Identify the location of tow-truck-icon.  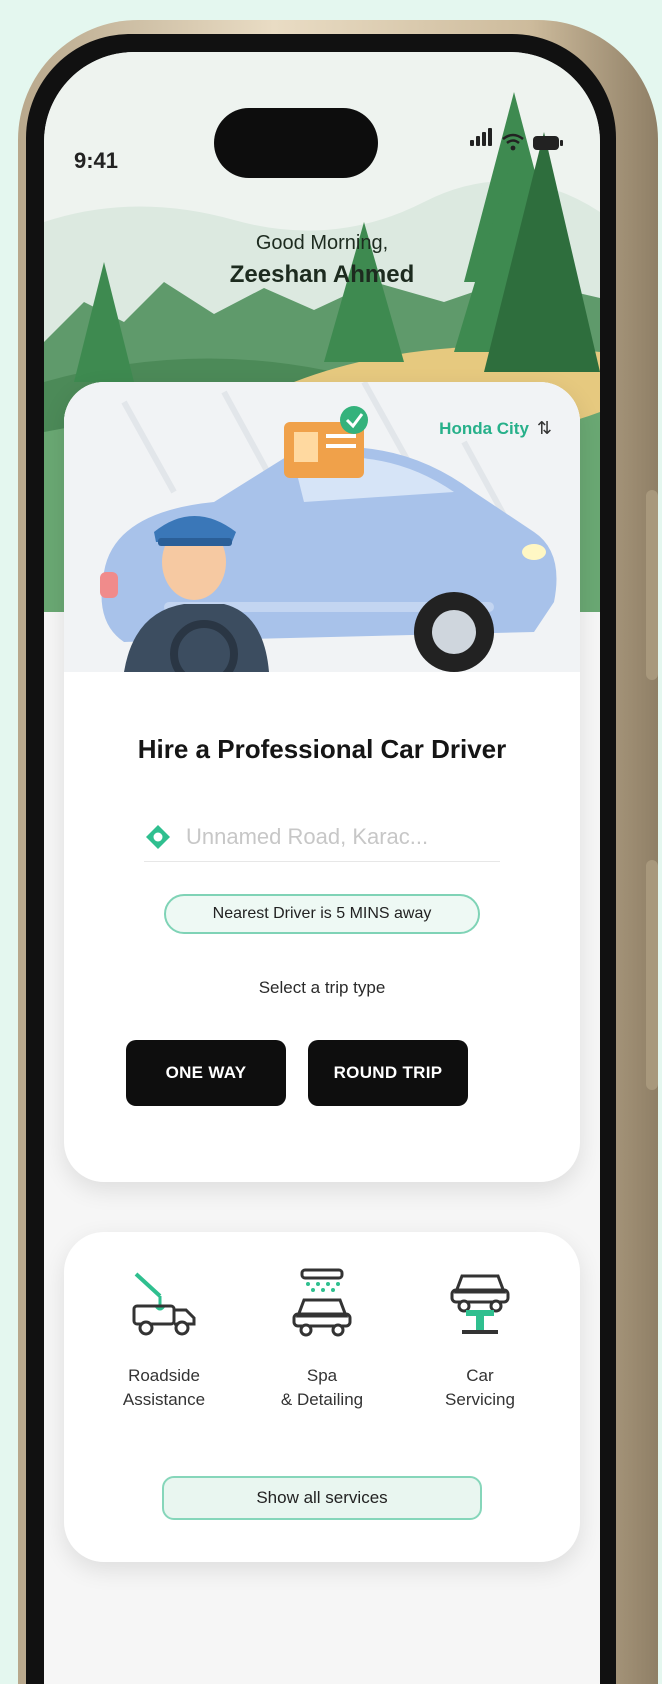
(164, 1304).